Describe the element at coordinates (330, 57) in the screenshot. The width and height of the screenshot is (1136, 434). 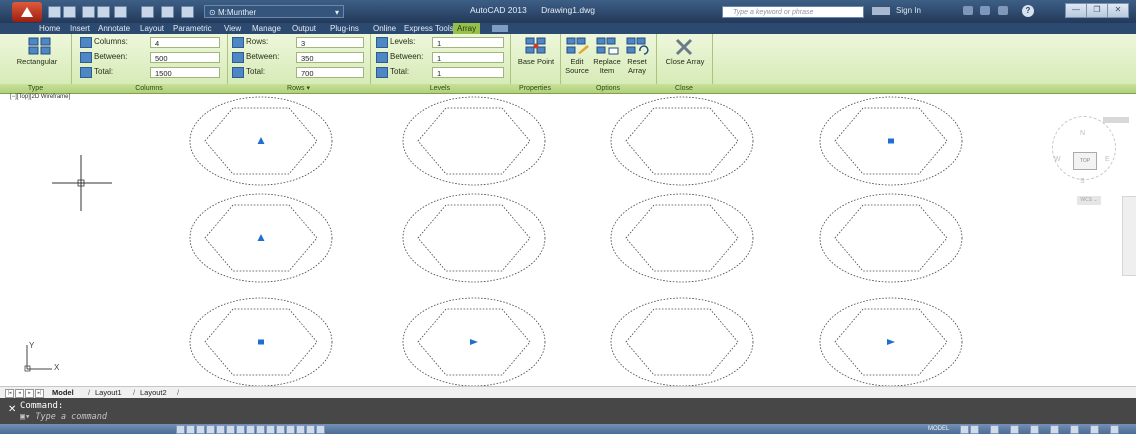
I see `rows-between-field: 350` at that location.